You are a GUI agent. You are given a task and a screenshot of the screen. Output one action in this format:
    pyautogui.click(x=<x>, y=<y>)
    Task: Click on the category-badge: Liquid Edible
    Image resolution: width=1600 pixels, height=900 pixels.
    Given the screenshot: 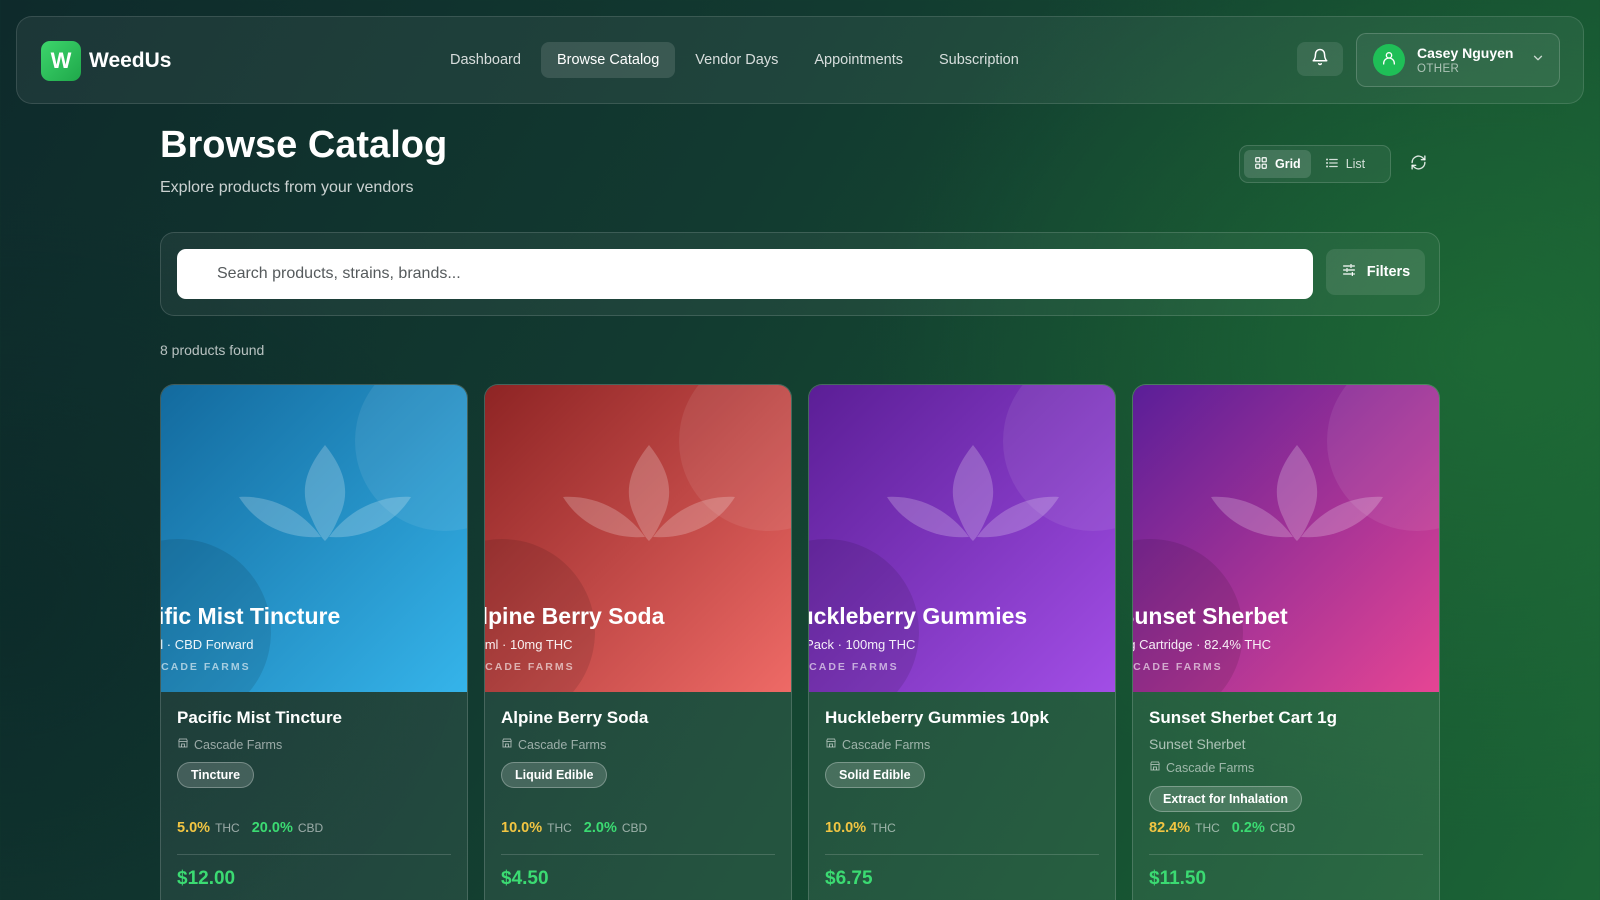 What is the action you would take?
    pyautogui.click(x=554, y=775)
    